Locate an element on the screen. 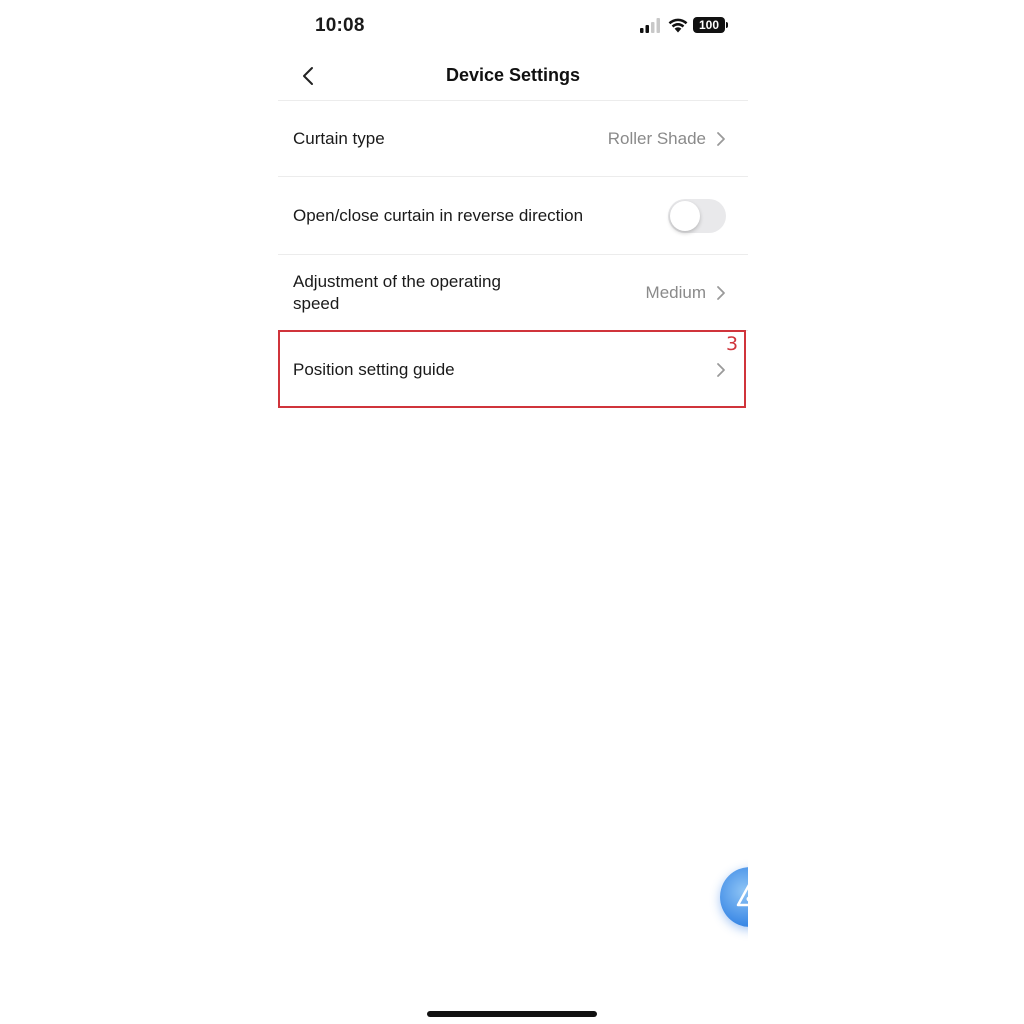 This screenshot has width=1024, height=1024. nav-bar: Device Settings is located at coordinates (513, 76).